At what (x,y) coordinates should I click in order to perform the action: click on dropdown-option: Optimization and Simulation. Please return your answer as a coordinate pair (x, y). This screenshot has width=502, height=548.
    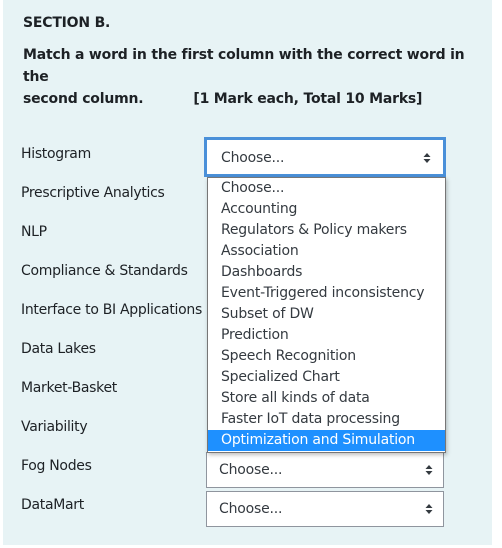
    Looking at the image, I should click on (326, 440).